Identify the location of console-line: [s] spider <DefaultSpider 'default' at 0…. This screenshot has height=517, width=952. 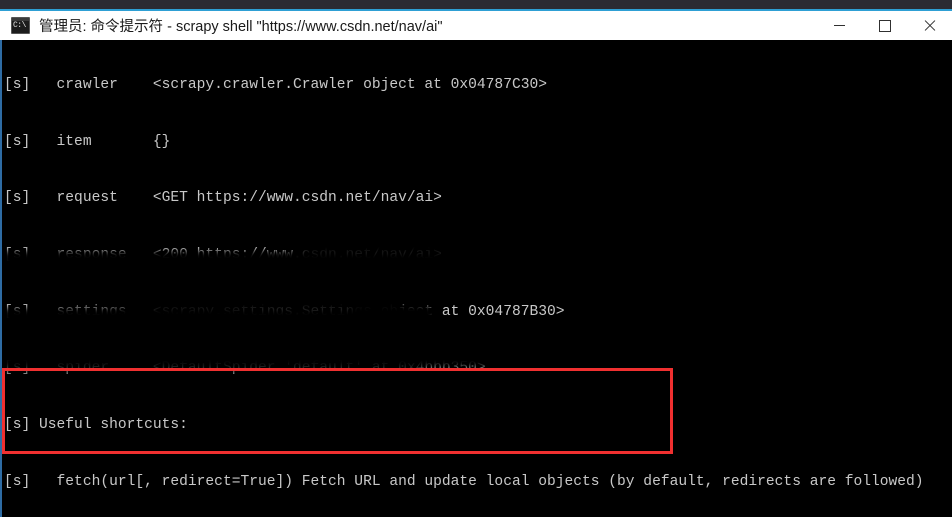
(245, 368).